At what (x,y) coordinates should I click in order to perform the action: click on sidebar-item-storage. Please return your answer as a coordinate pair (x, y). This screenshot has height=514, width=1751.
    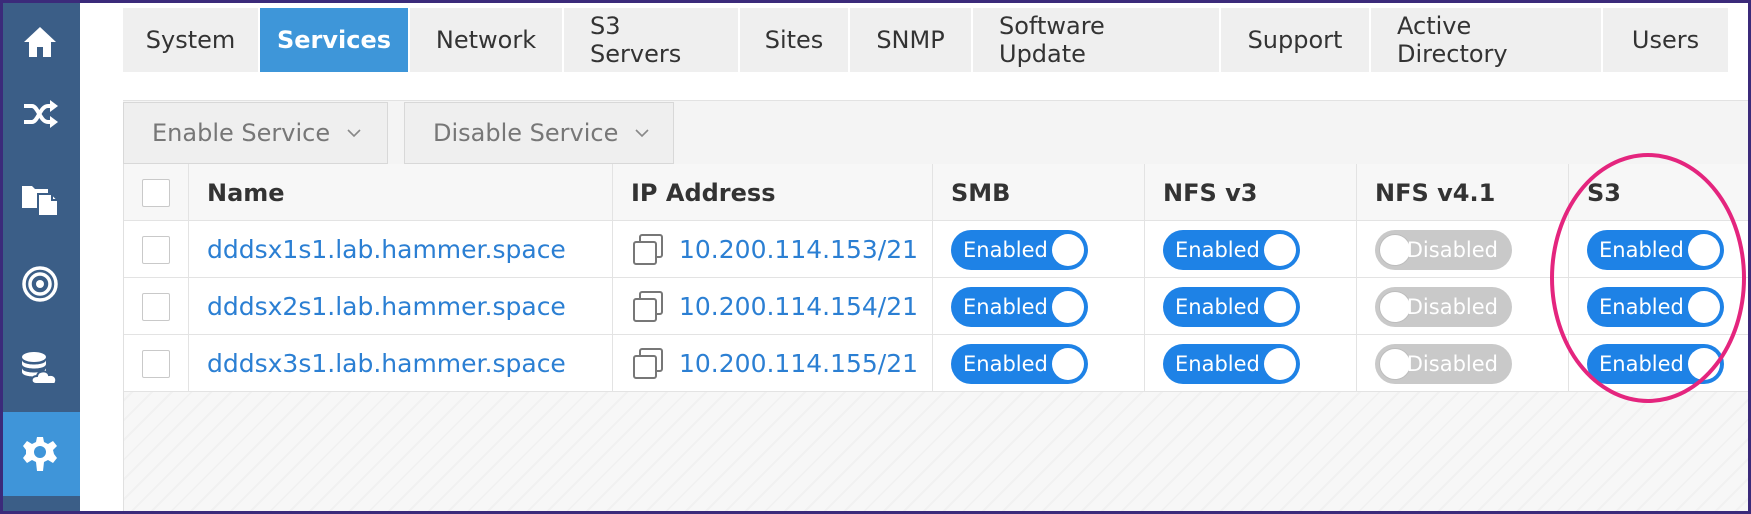
    Looking at the image, I should click on (40, 368).